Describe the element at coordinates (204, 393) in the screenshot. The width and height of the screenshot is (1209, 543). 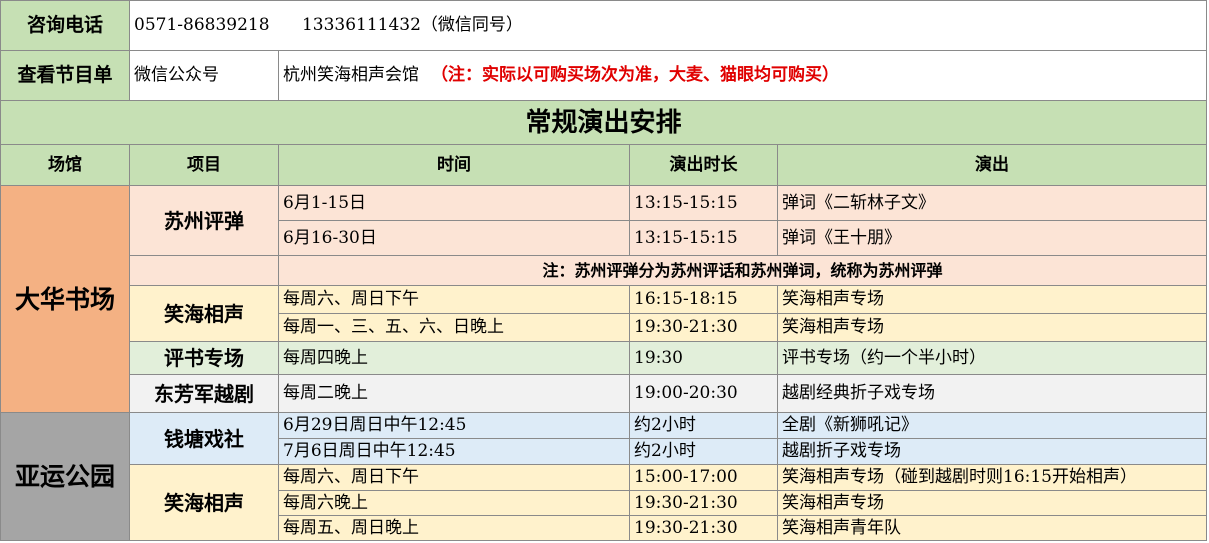
I see `item-cell: 东芳军越剧` at that location.